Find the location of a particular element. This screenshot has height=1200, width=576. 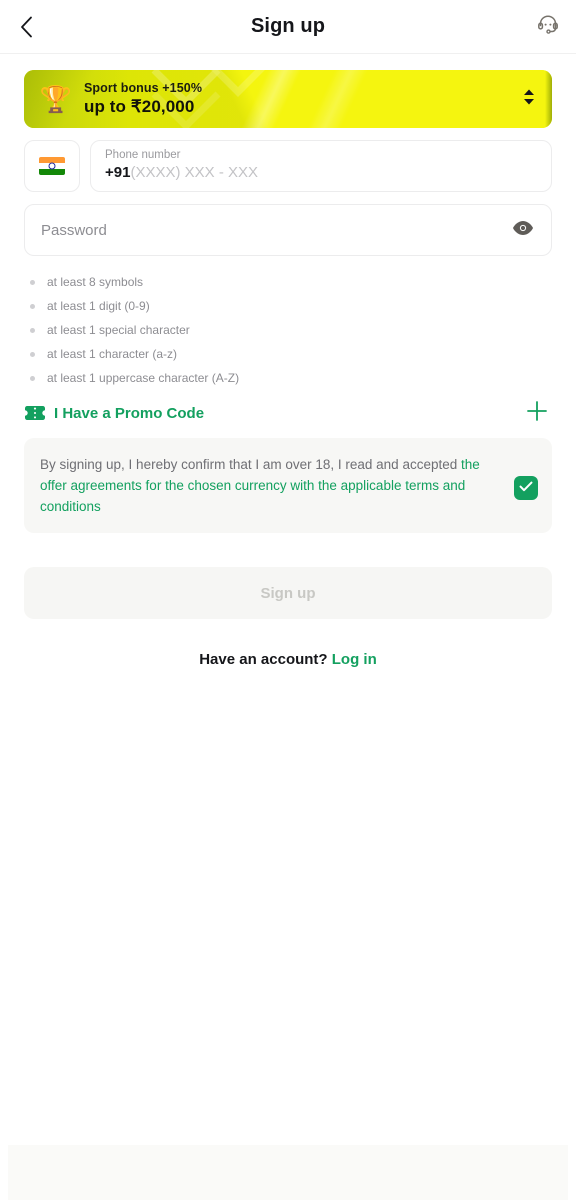

add-promo-code-button is located at coordinates (537, 413).